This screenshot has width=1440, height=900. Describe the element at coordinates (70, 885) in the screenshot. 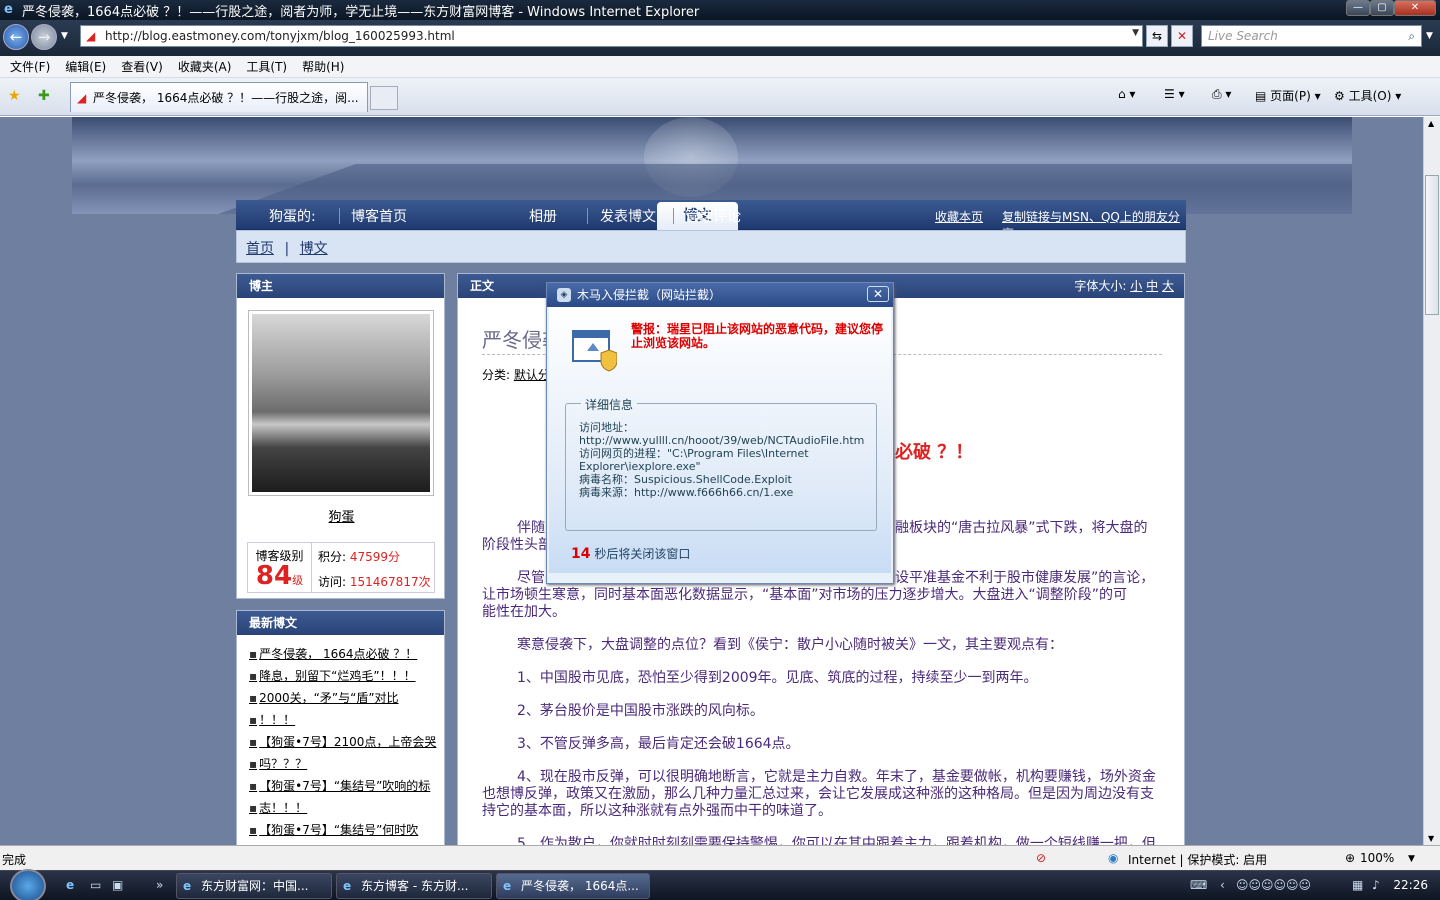

I see `quicklaunch-ie-icon: e` at that location.